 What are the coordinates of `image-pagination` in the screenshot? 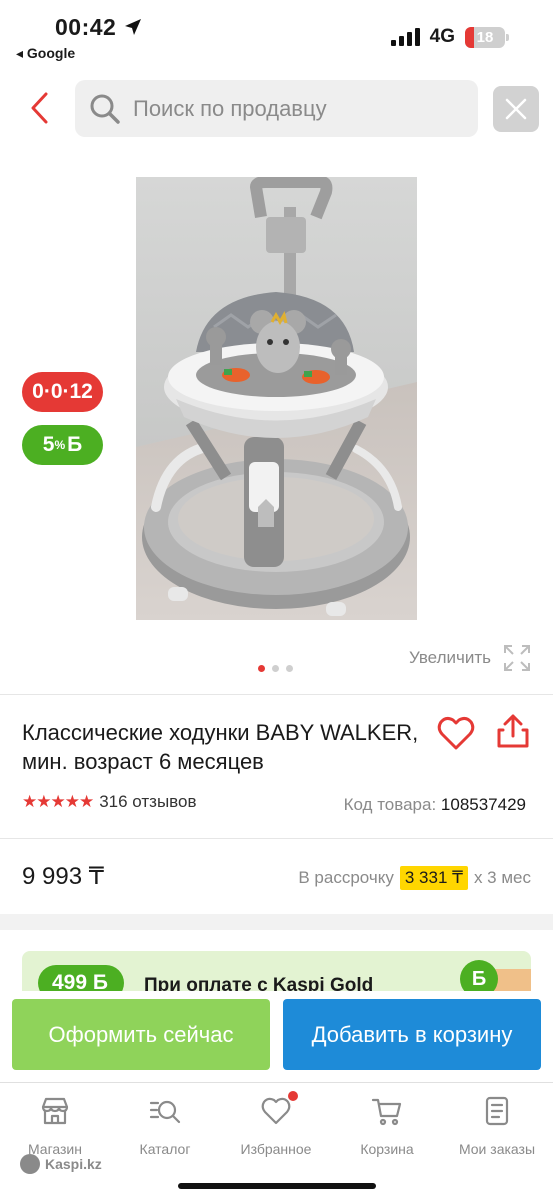 It's located at (275, 668).